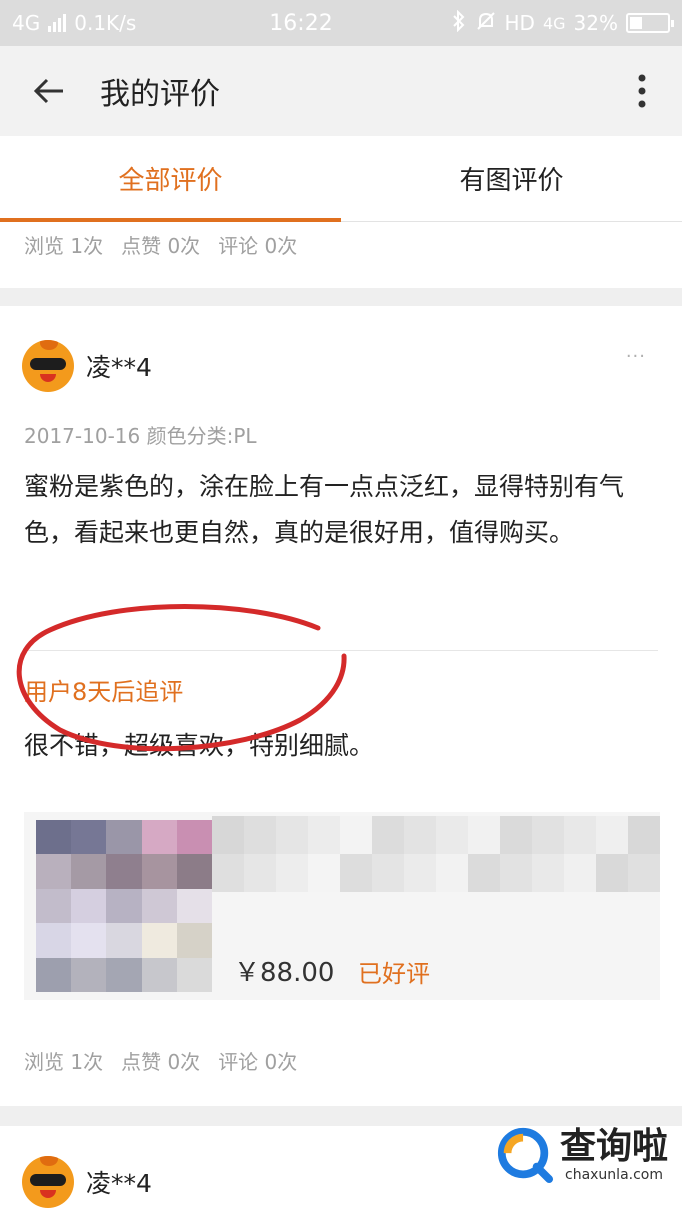 The image size is (682, 1212). What do you see at coordinates (284, 973) in the screenshot?
I see `product-price: ￥88.00` at bounding box center [284, 973].